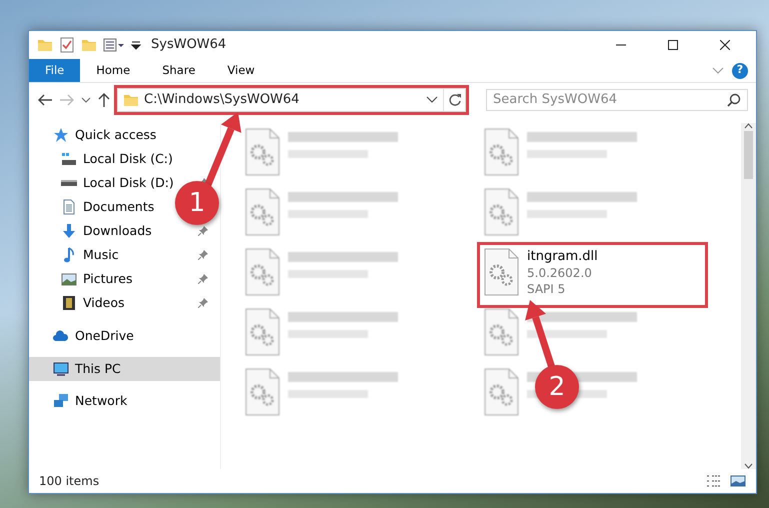 Image resolution: width=769 pixels, height=508 pixels. I want to click on item-count: 100 items, so click(69, 481).